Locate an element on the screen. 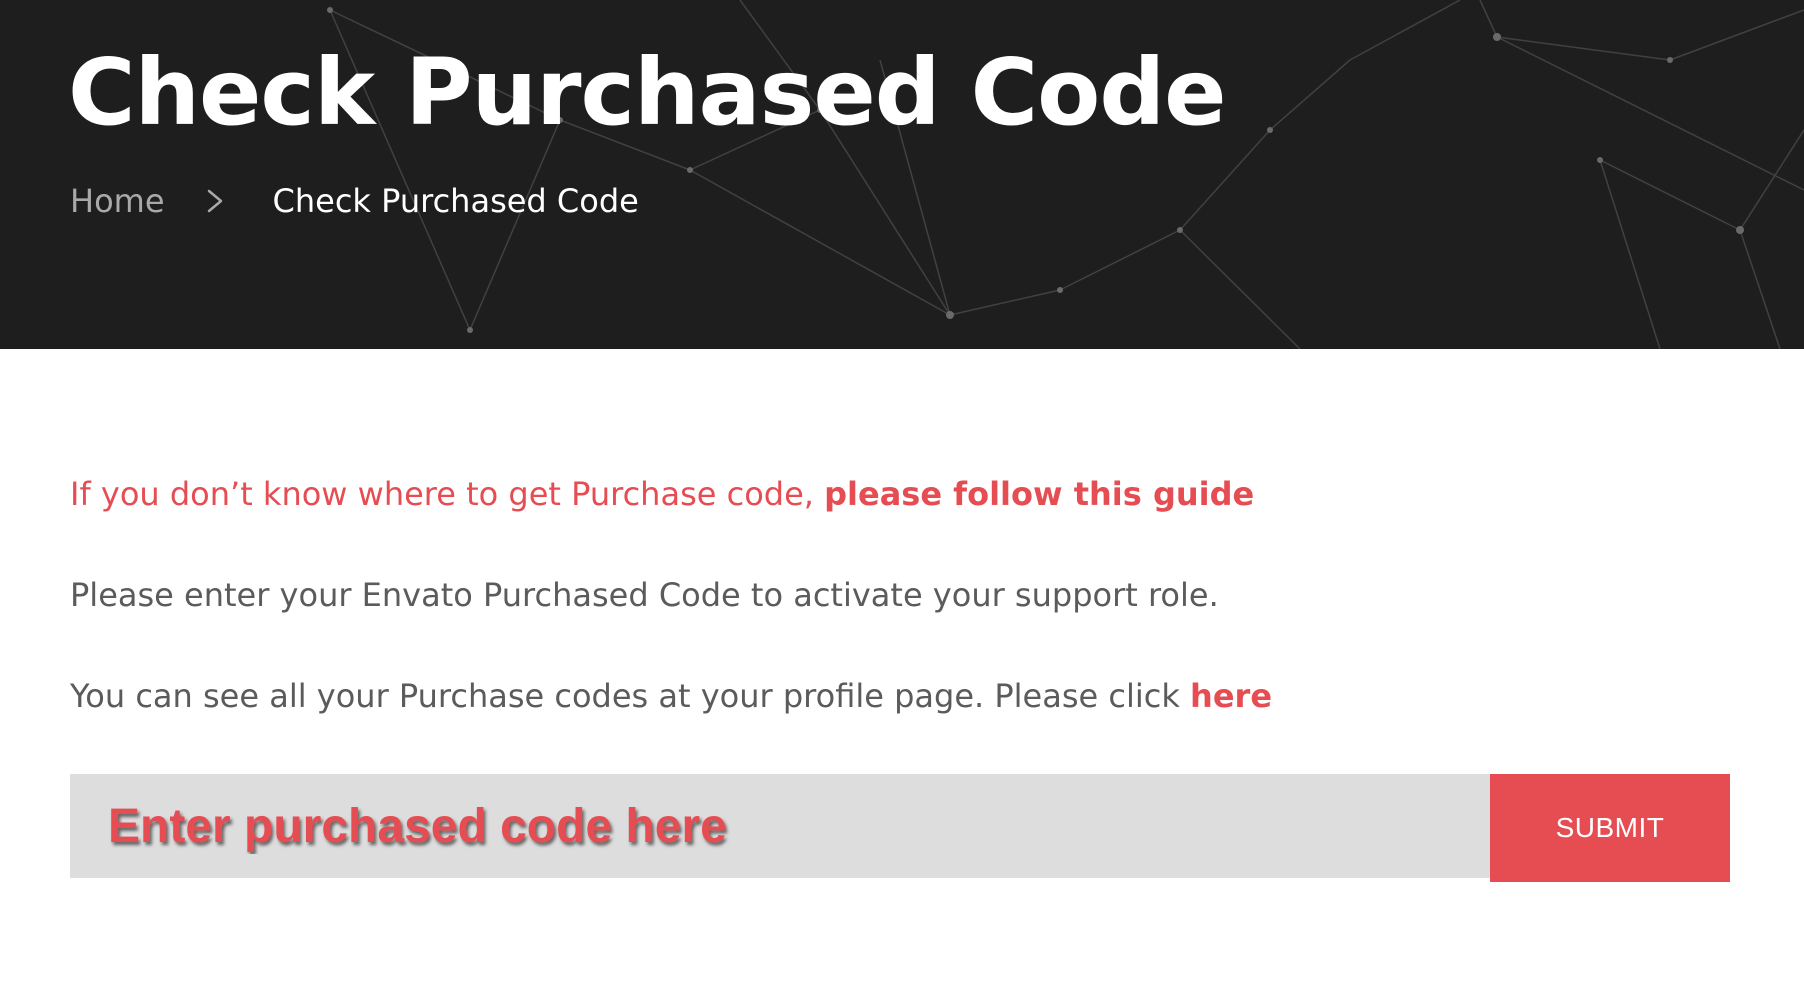 This screenshot has width=1804, height=982. purchase-code-input is located at coordinates (780, 826).